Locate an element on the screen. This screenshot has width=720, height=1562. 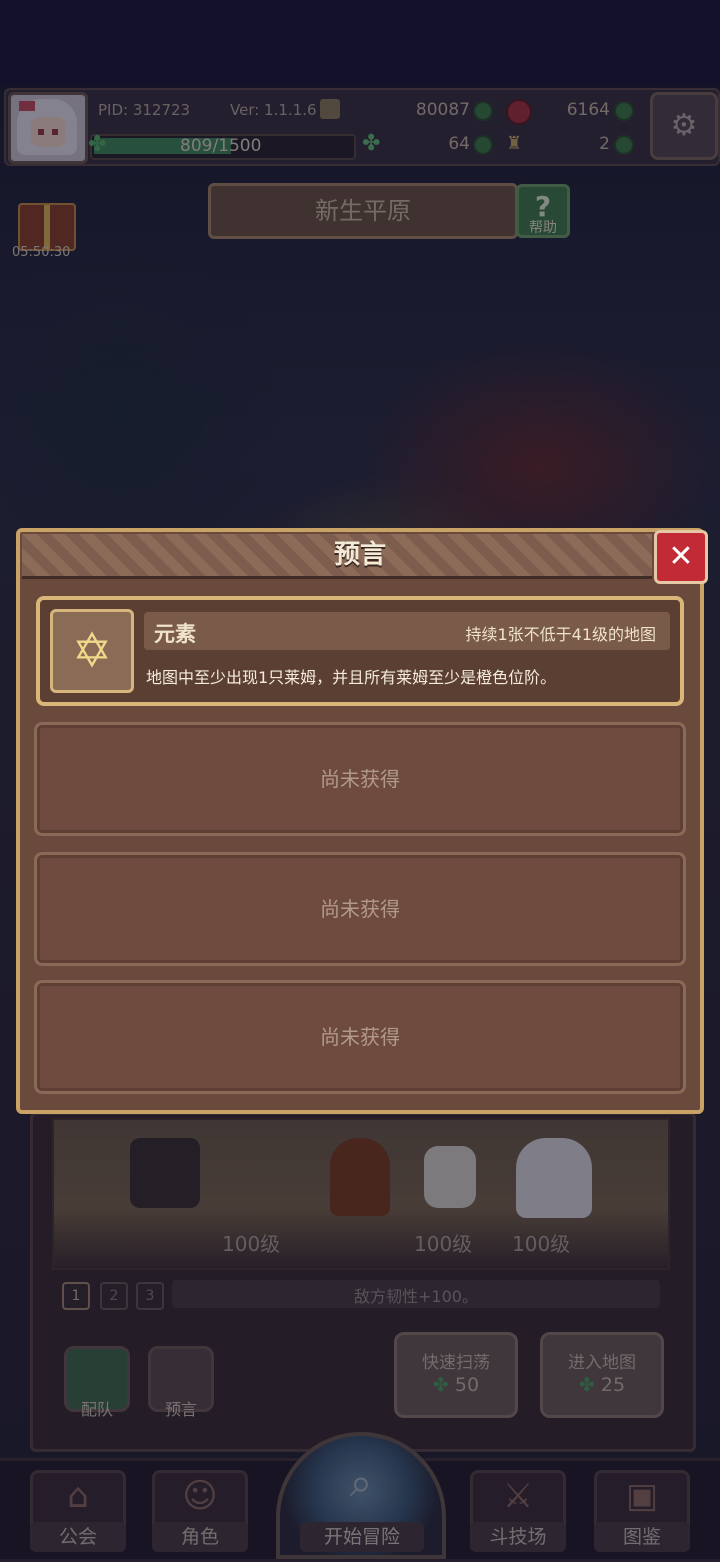
status-area is located at coordinates (360, 43).